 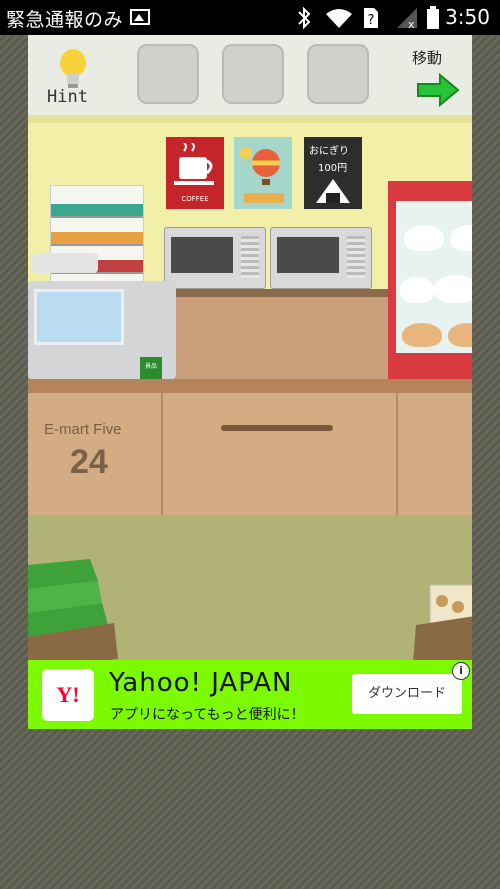 I want to click on green-bag-label: 景品, so click(x=150, y=366).